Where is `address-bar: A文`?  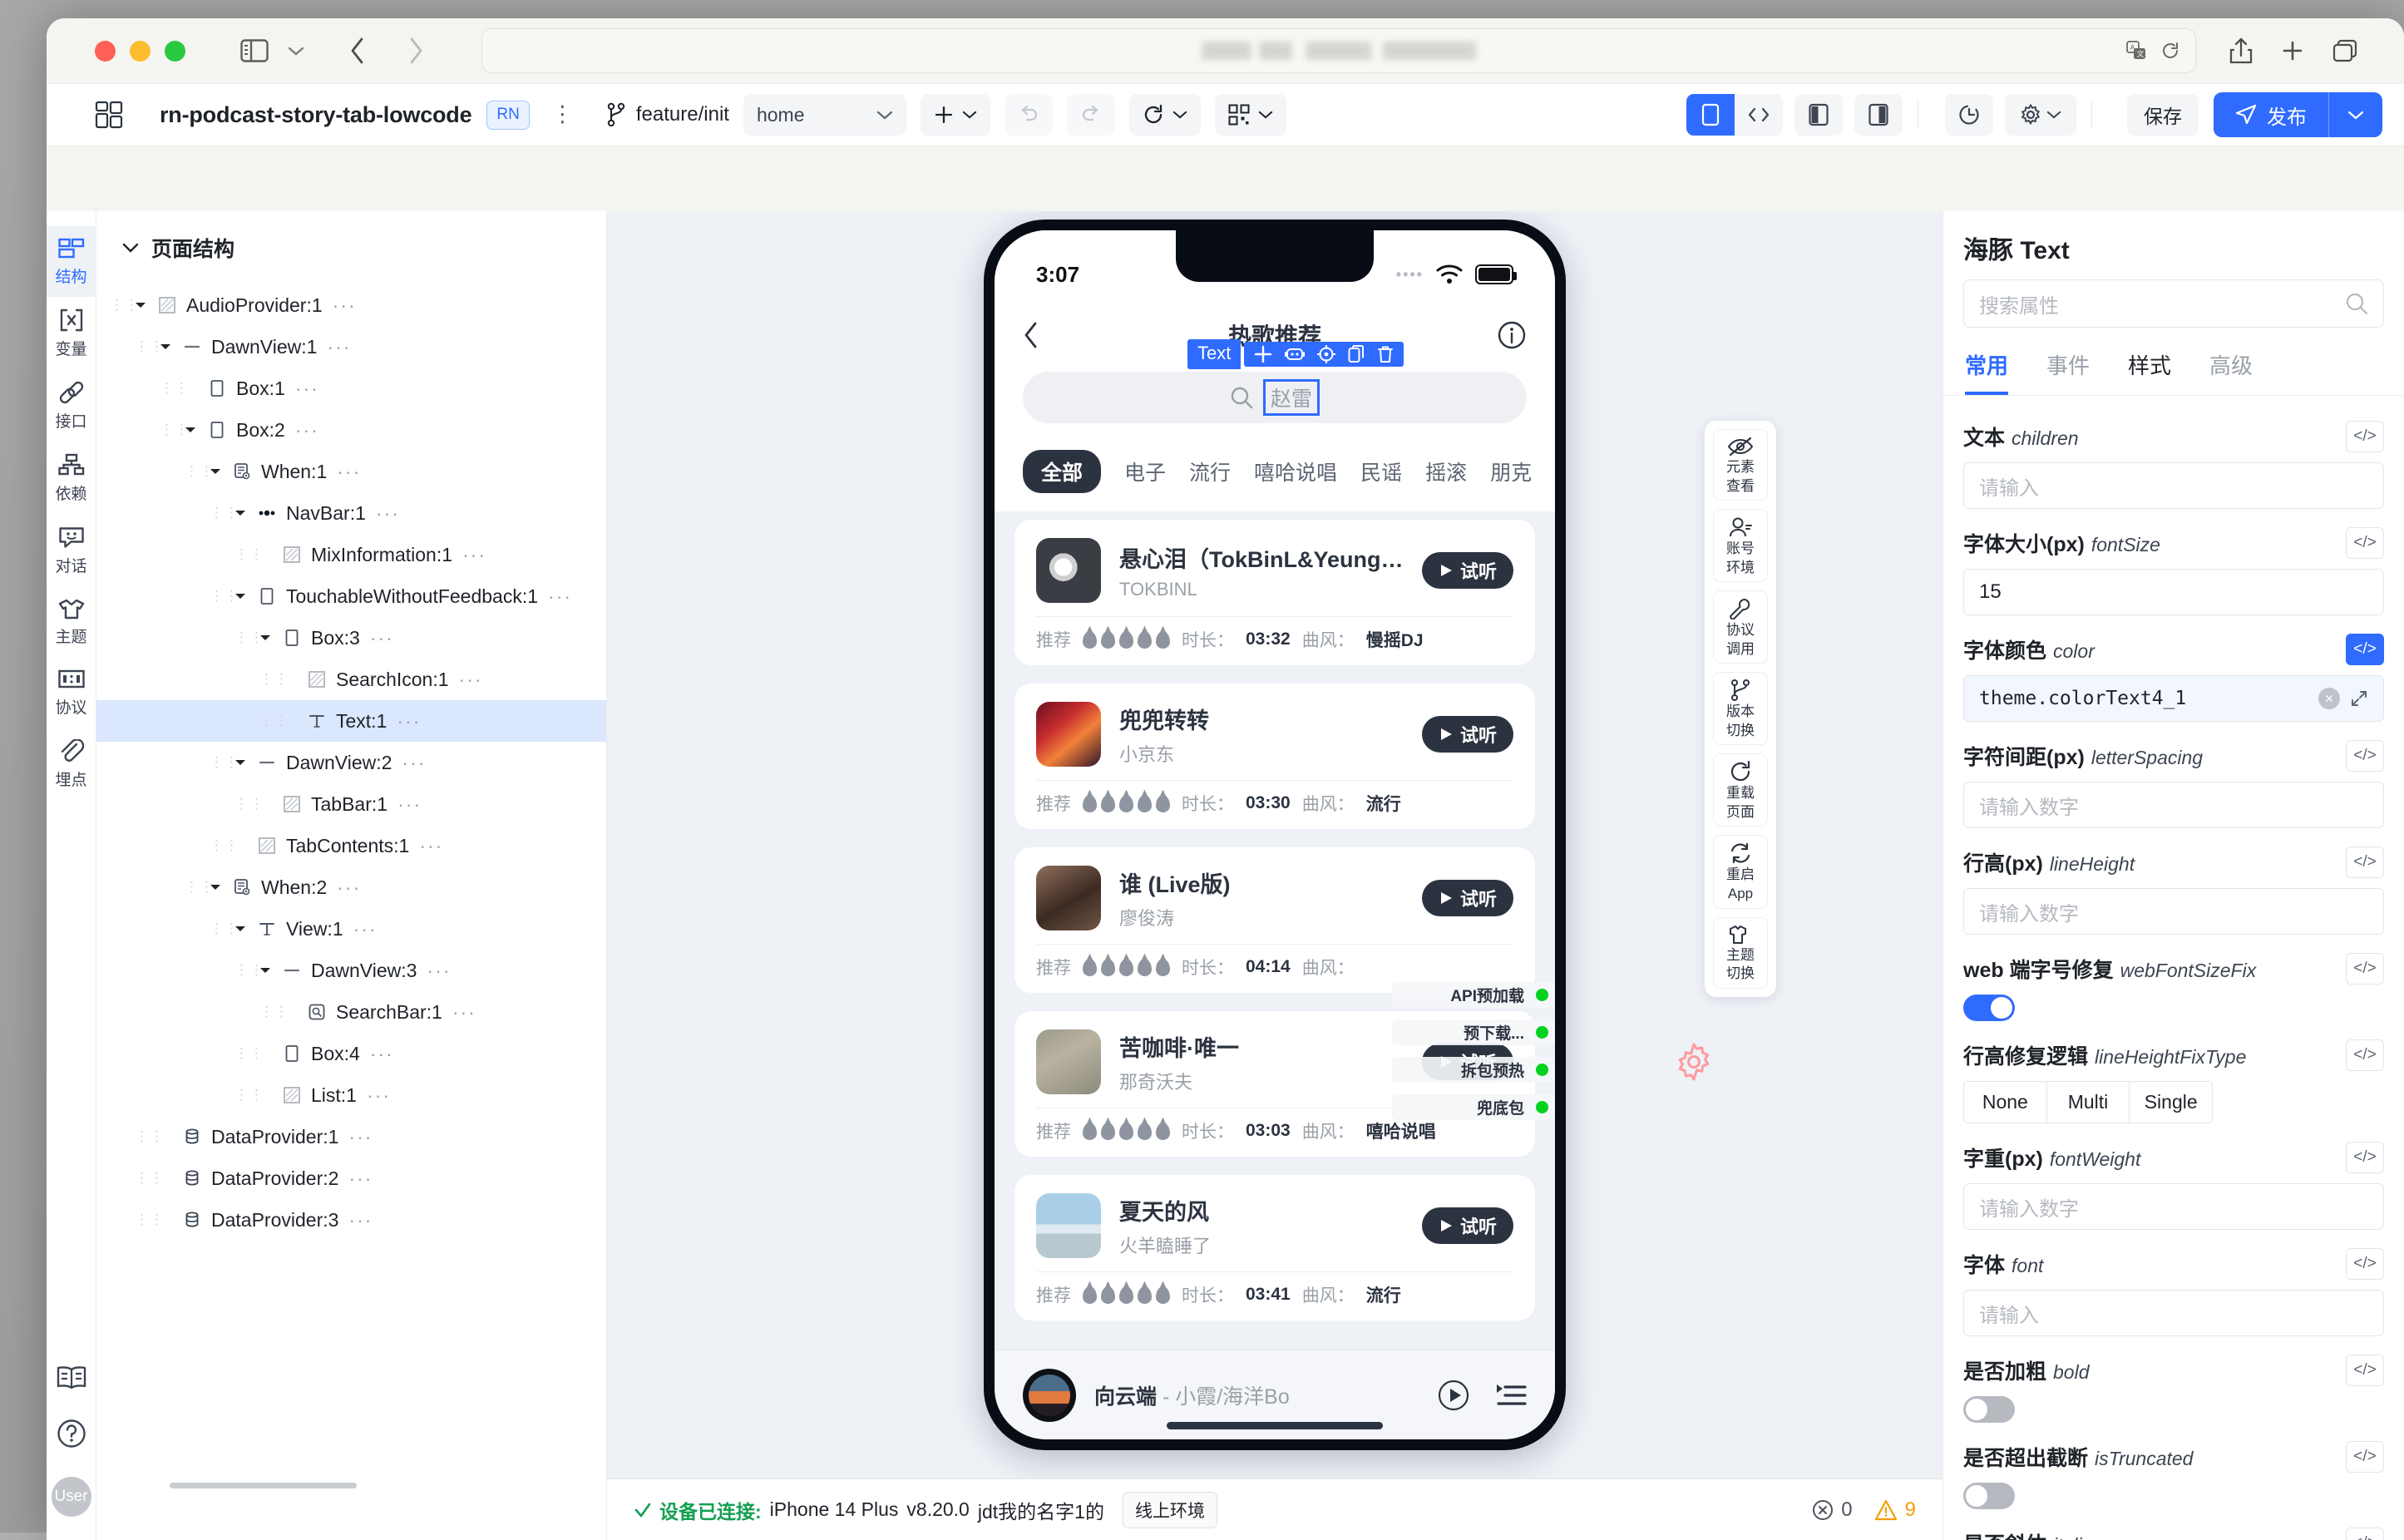 address-bar: A文 is located at coordinates (1338, 51).